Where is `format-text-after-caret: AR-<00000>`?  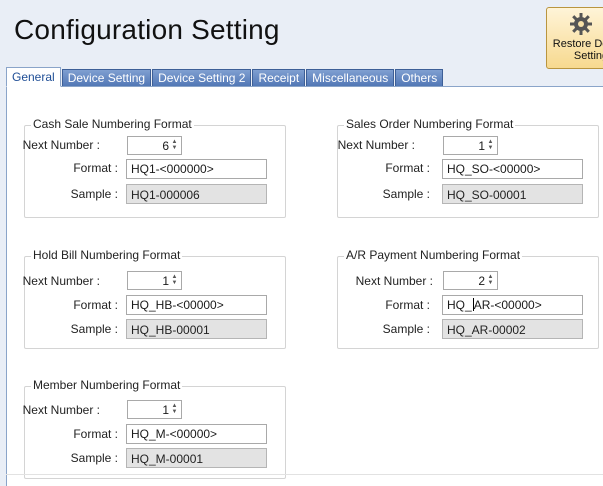
format-text-after-caret: AR-<00000> is located at coordinates (507, 305).